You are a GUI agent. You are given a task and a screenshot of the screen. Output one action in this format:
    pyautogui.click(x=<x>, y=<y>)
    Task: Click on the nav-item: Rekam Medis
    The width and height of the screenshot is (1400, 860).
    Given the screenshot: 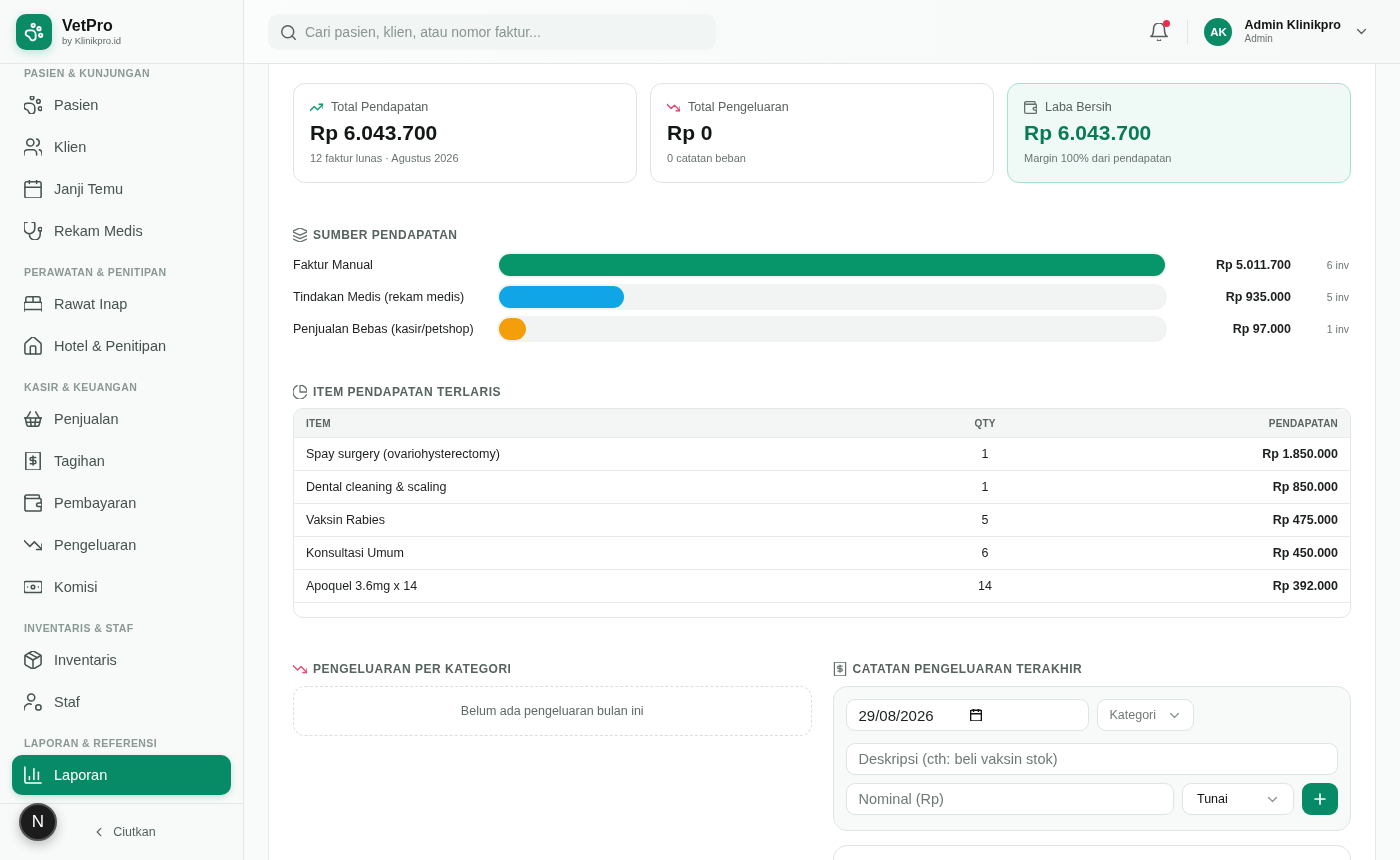 What is the action you would take?
    pyautogui.click(x=121, y=231)
    